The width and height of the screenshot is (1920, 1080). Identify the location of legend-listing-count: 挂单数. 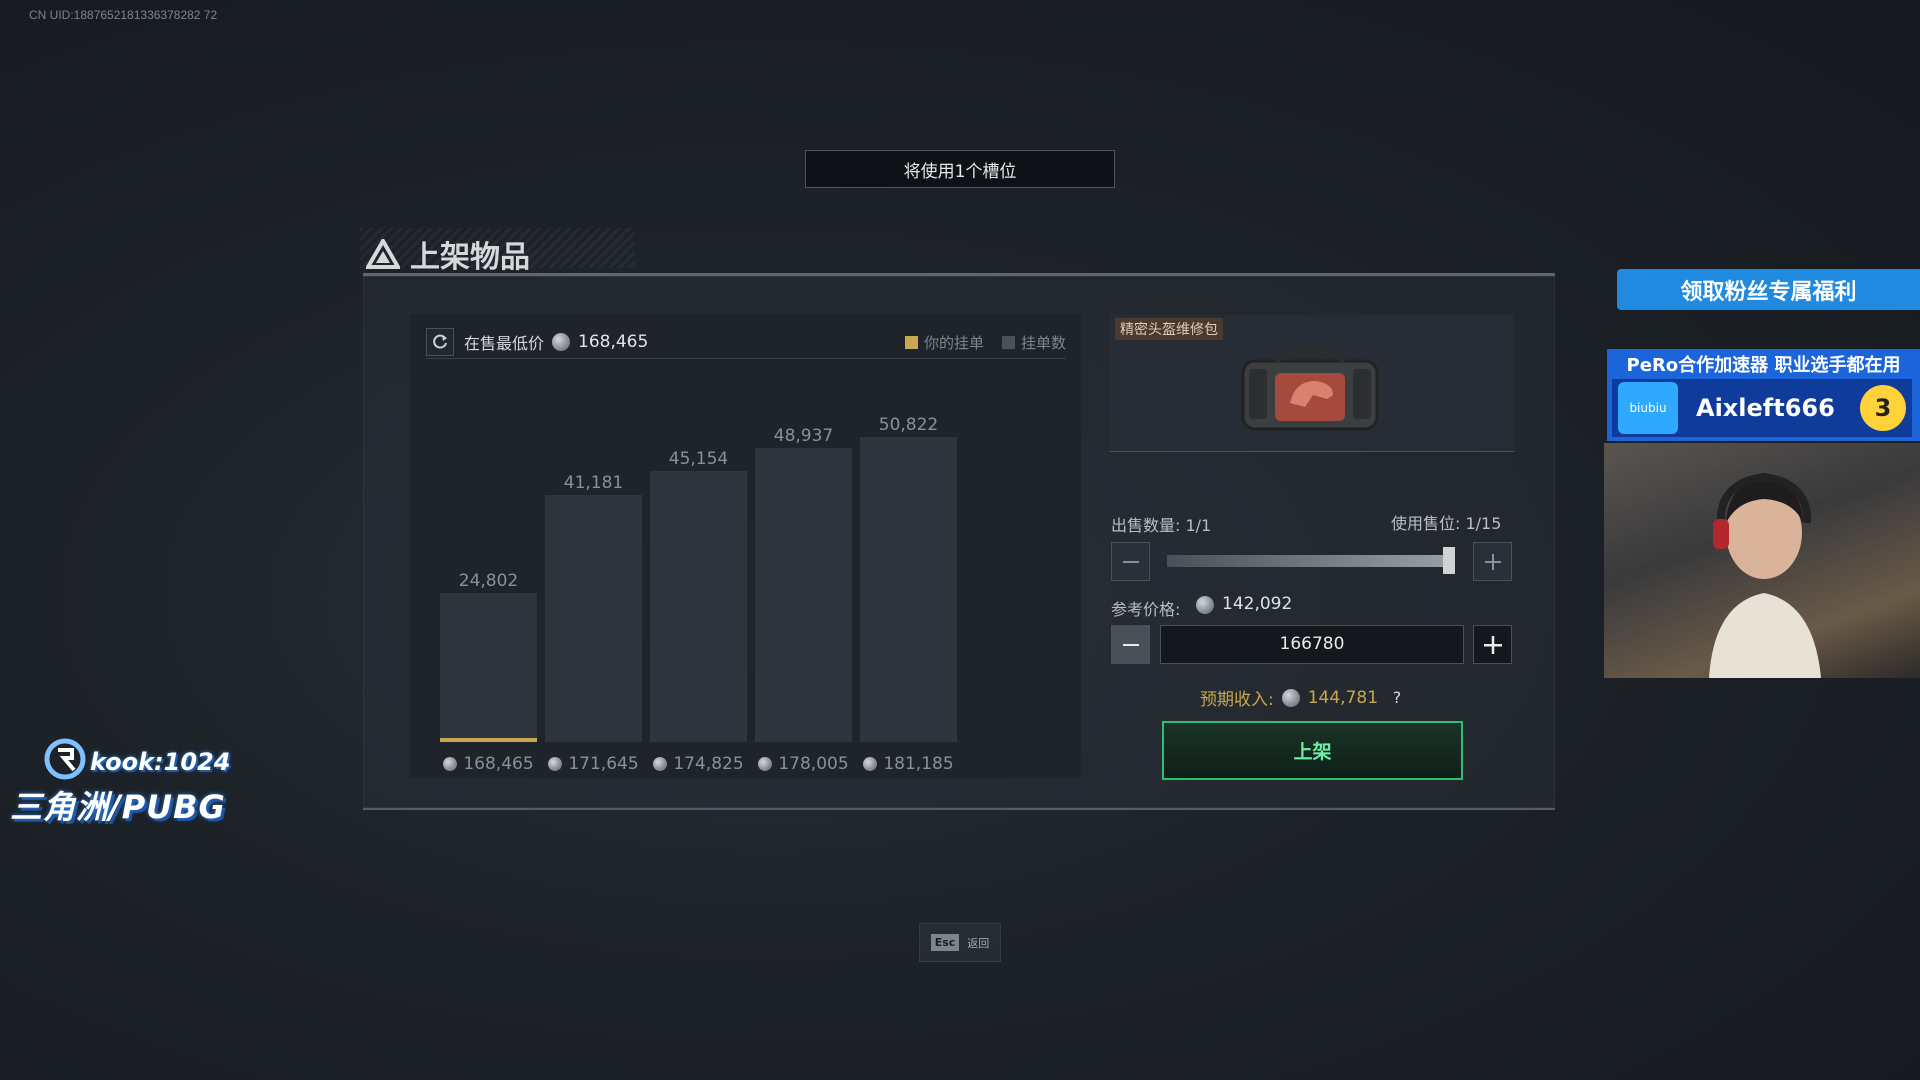
(1033, 342).